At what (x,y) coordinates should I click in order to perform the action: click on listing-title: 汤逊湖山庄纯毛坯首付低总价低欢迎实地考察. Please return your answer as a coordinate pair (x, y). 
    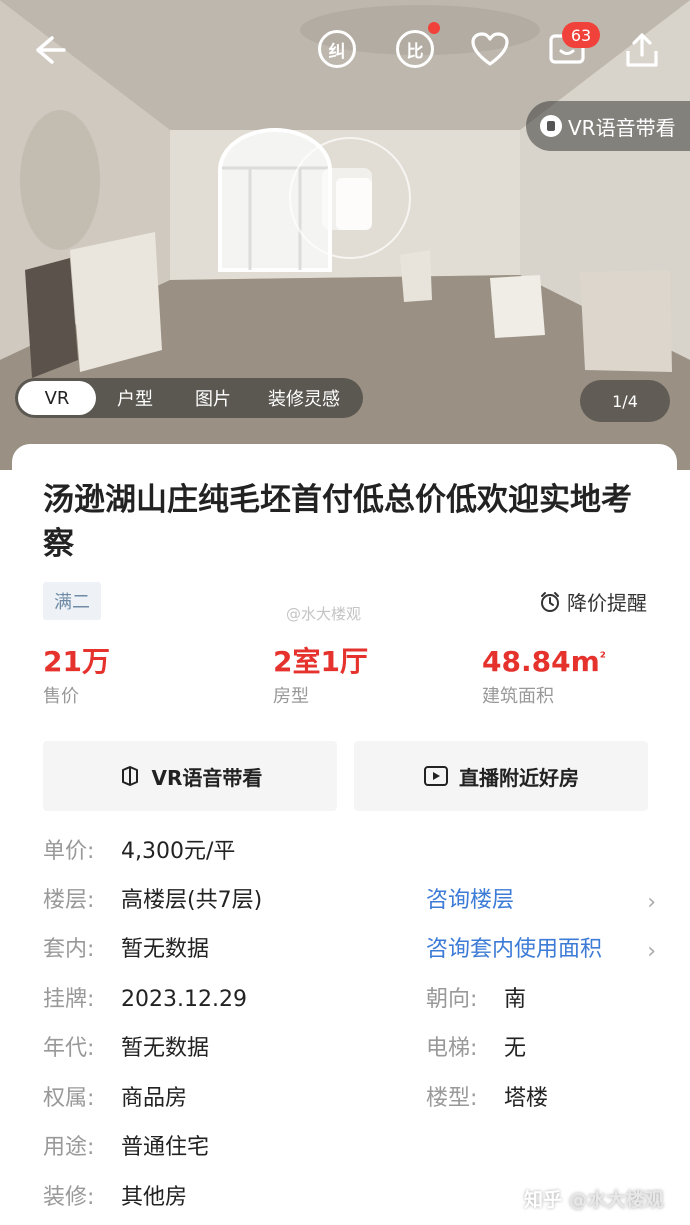
    Looking at the image, I should click on (337, 522).